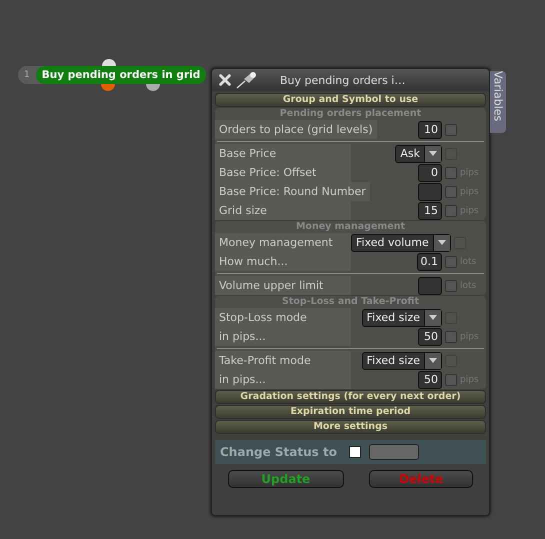 The image size is (545, 539). What do you see at coordinates (430, 211) in the screenshot?
I see `number-field: 15` at bounding box center [430, 211].